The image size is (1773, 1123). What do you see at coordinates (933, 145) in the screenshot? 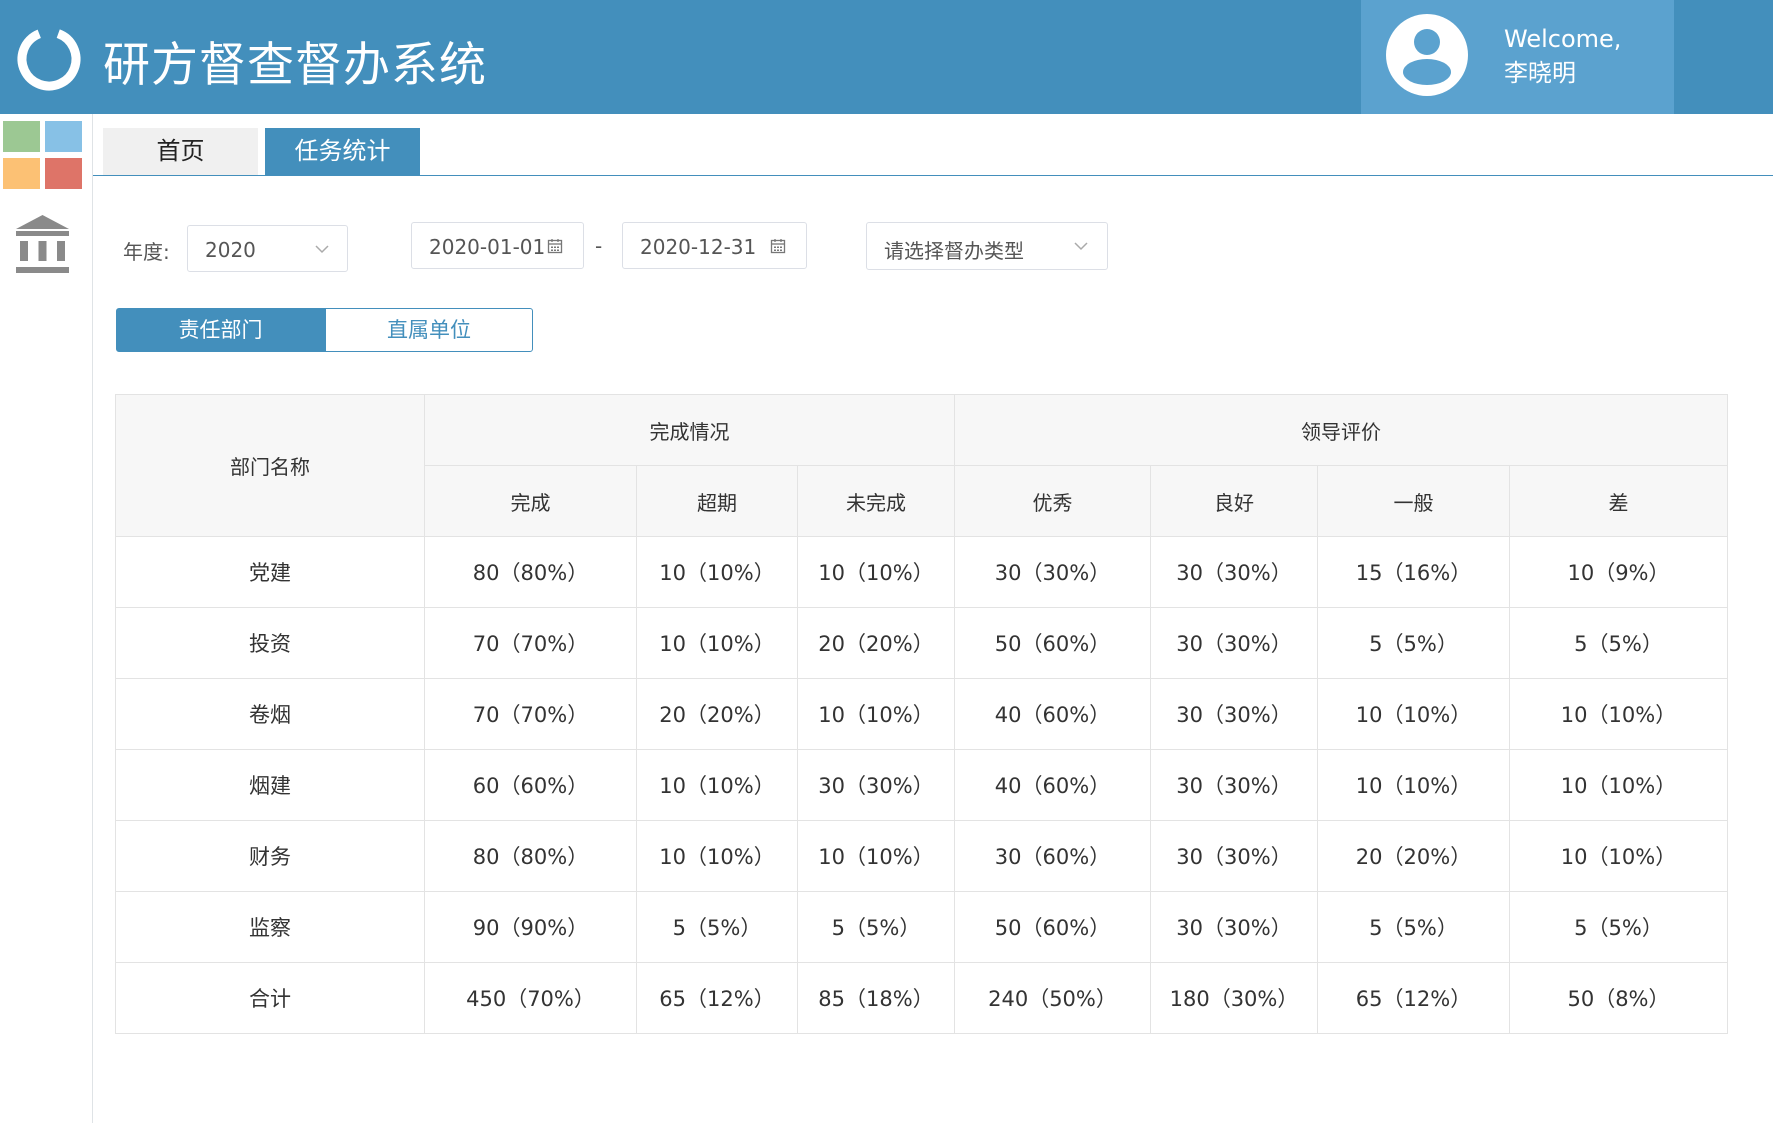
I see `tab-bar: 首页 任务统计` at bounding box center [933, 145].